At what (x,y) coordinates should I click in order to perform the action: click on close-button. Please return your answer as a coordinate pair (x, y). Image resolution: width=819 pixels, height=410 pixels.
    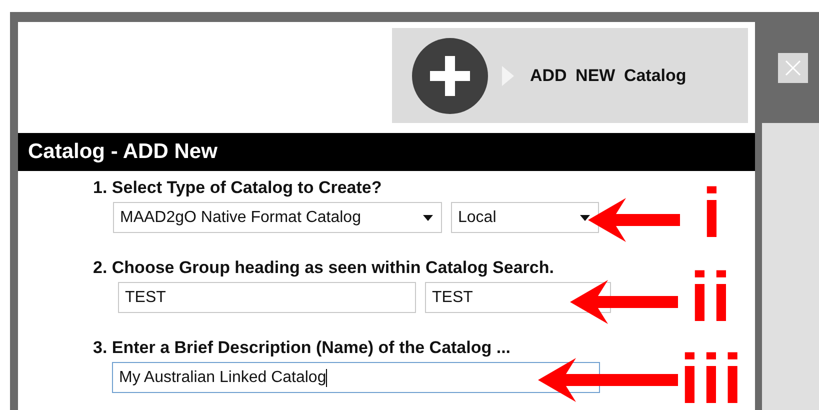
    Looking at the image, I should click on (793, 68).